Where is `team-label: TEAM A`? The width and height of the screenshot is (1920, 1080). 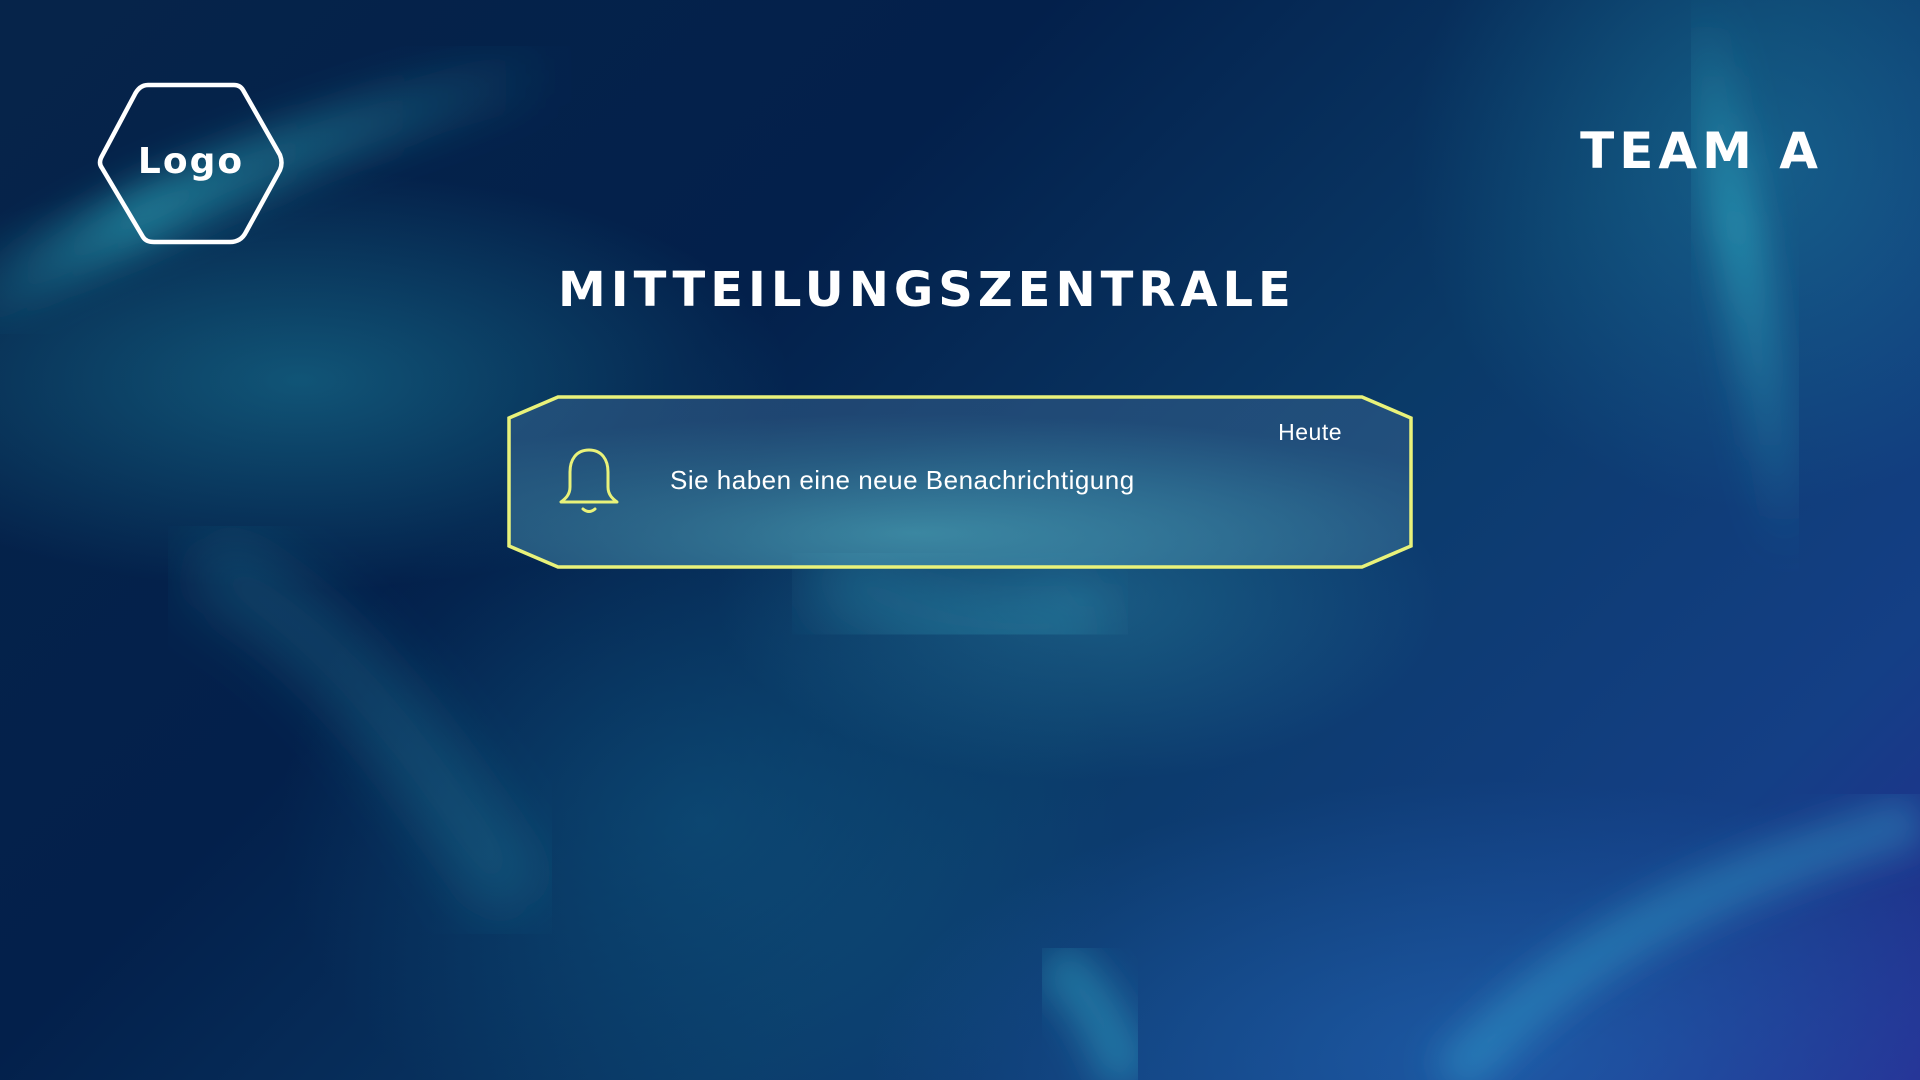
team-label: TEAM A is located at coordinates (1701, 151).